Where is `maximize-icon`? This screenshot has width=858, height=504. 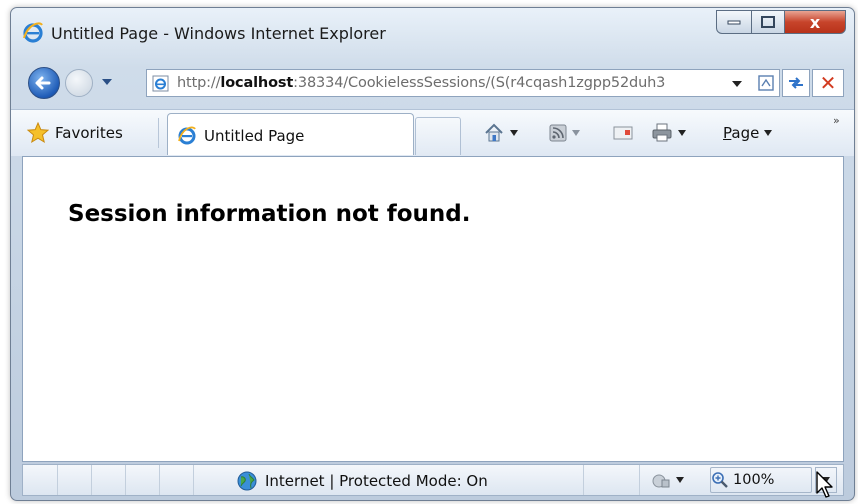
maximize-icon is located at coordinates (768, 22).